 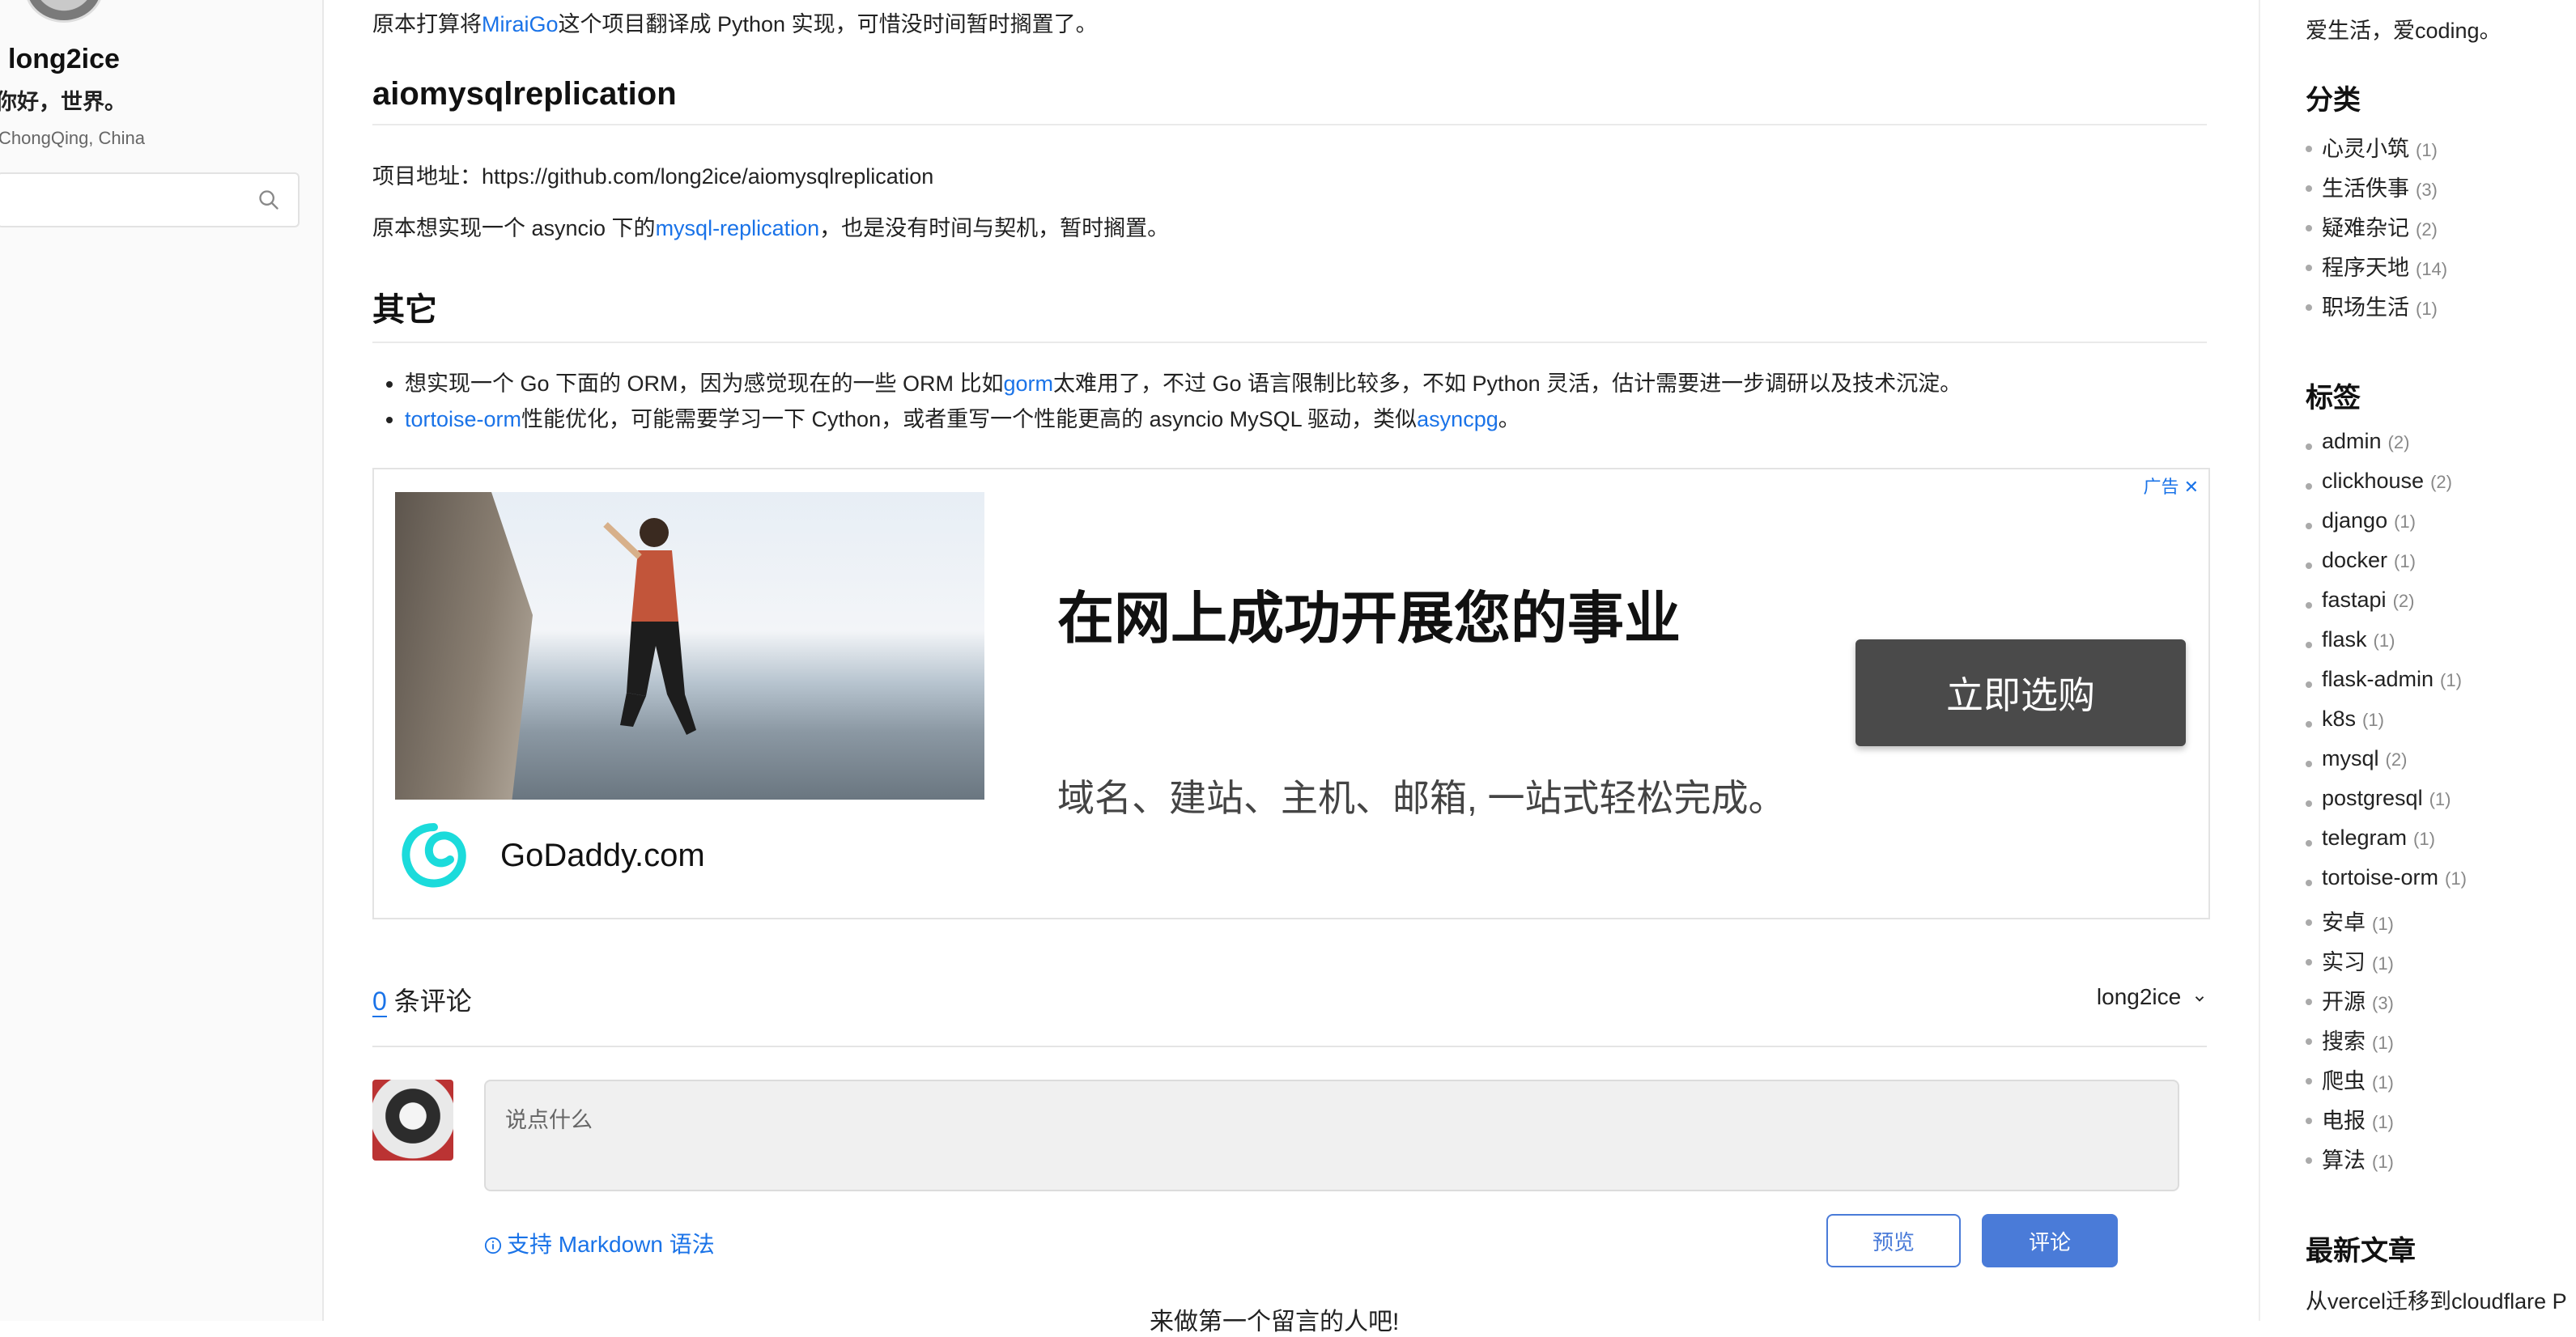 I want to click on tag-item: fastapi (2), so click(x=2387, y=607).